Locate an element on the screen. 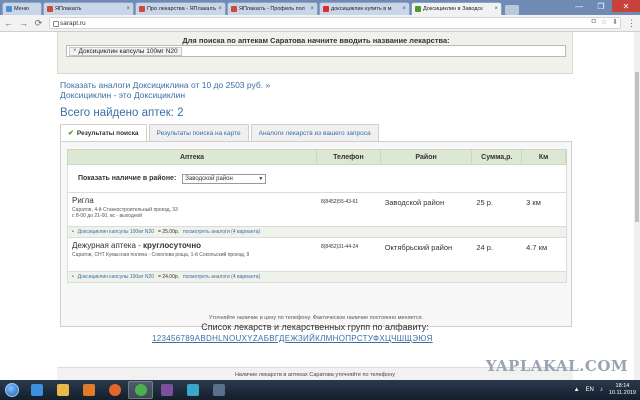  camera-icon: ◘ is located at coordinates (594, 22).